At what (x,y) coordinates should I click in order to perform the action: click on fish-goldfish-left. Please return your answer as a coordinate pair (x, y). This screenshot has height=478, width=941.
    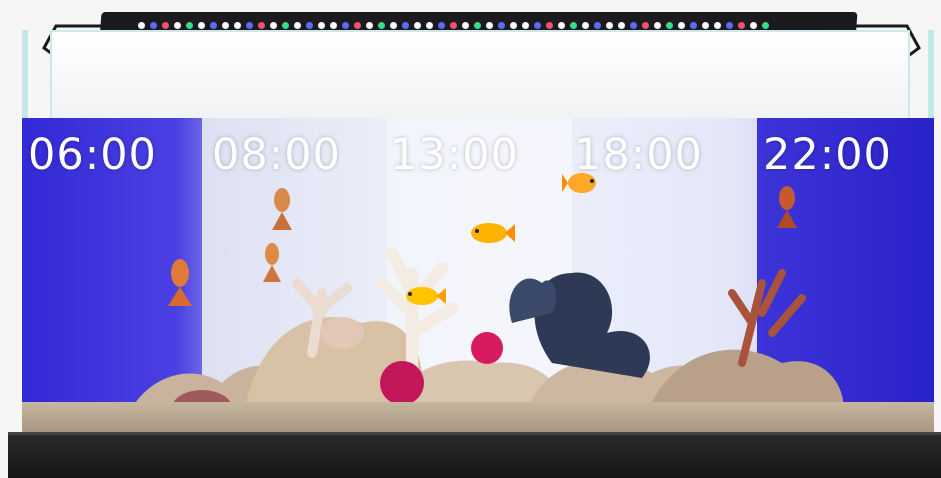
    Looking at the image, I should click on (180, 282).